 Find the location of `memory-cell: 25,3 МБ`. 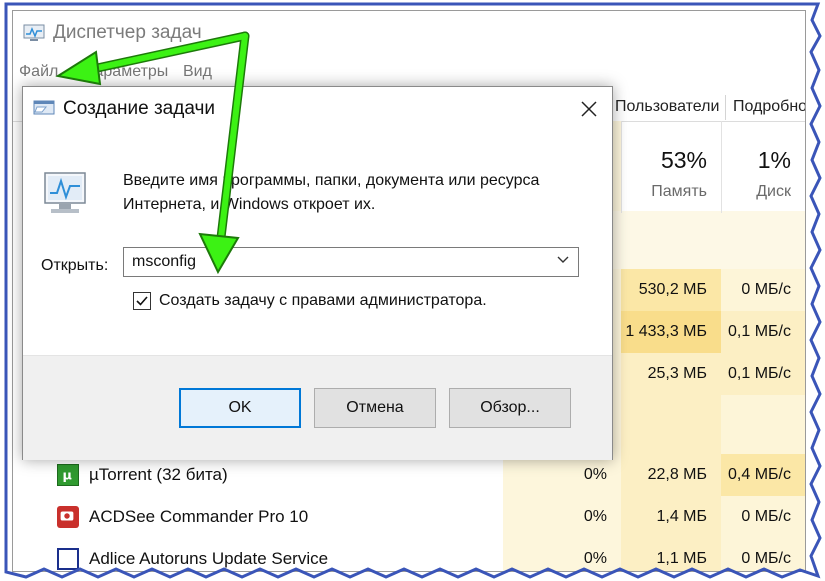

memory-cell: 25,3 МБ is located at coordinates (671, 374).